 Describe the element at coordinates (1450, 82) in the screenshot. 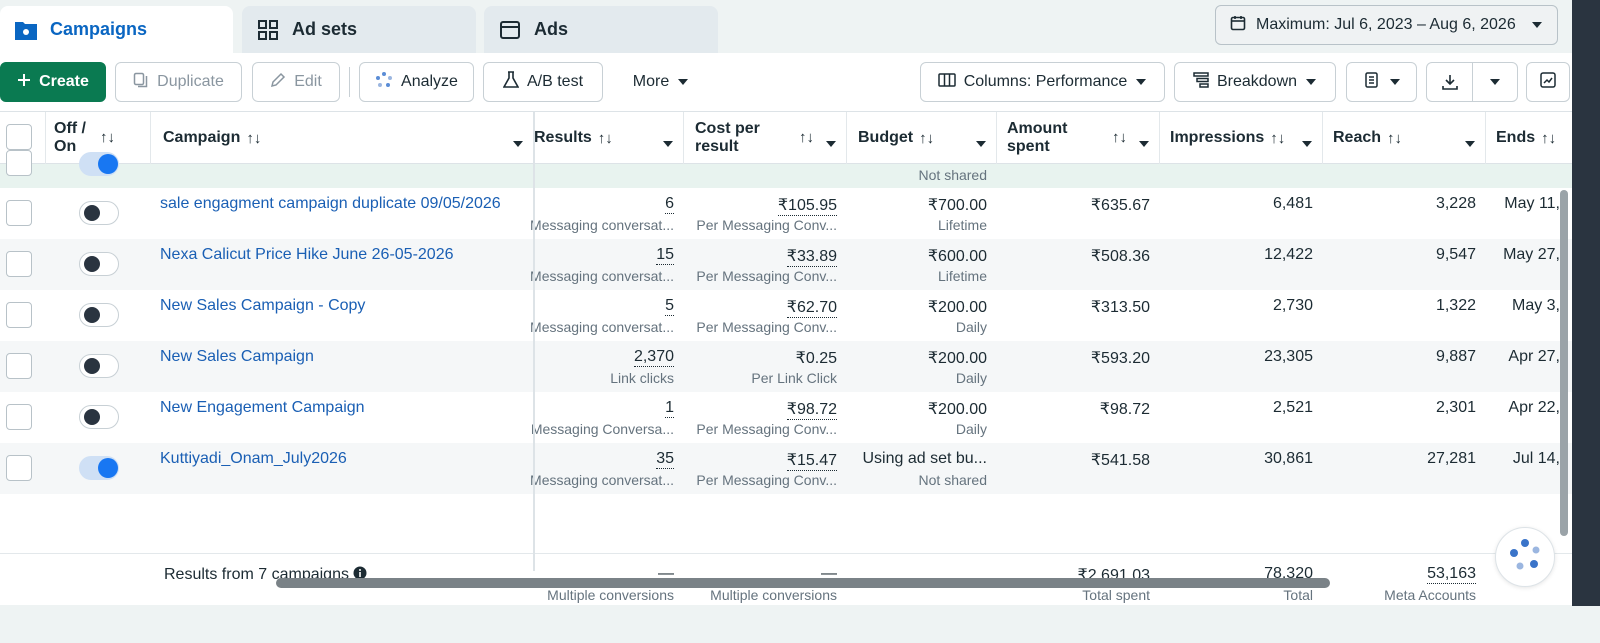

I see `download-icon` at that location.